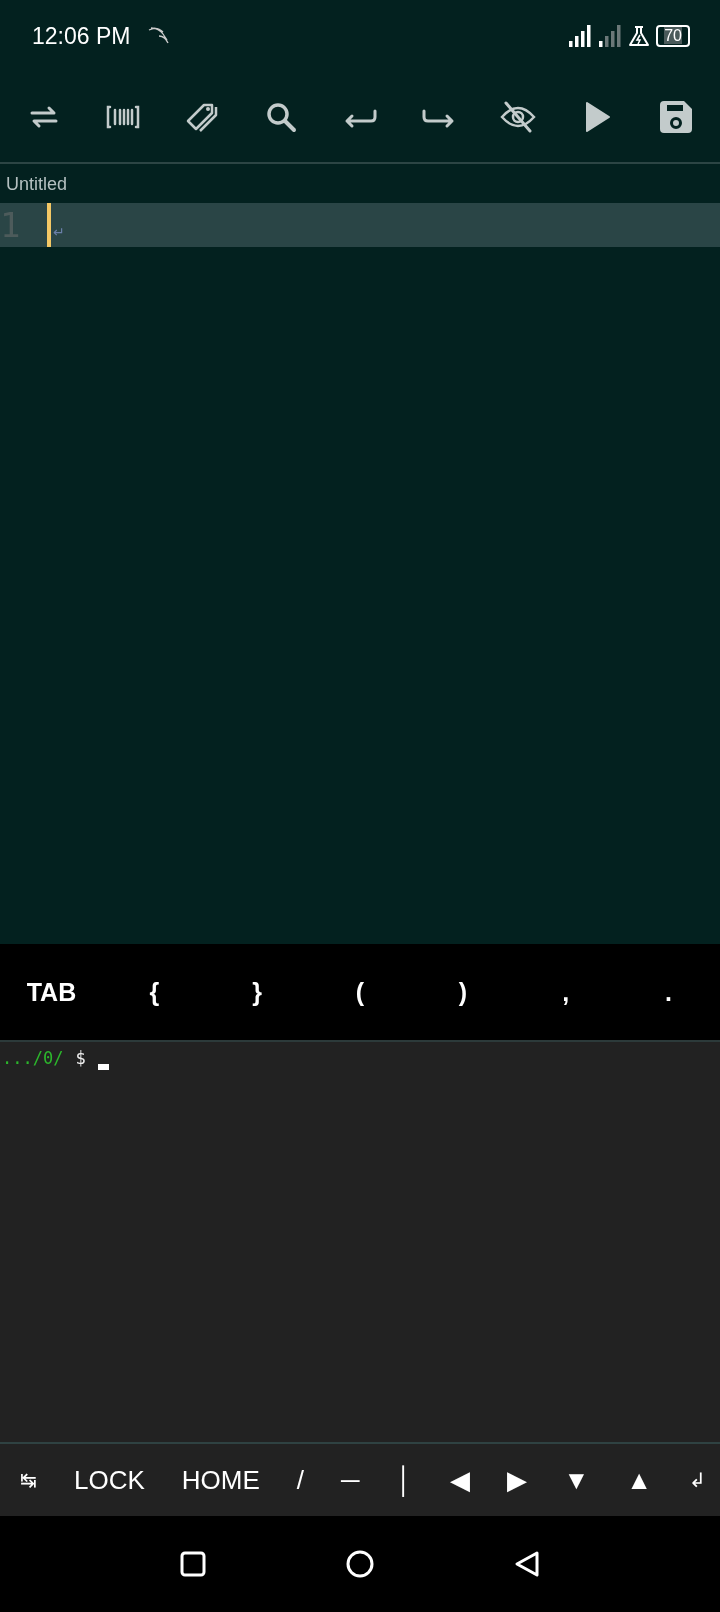 This screenshot has width=720, height=1612. What do you see at coordinates (404, 1480) in the screenshot?
I see `terminal-key: │` at bounding box center [404, 1480].